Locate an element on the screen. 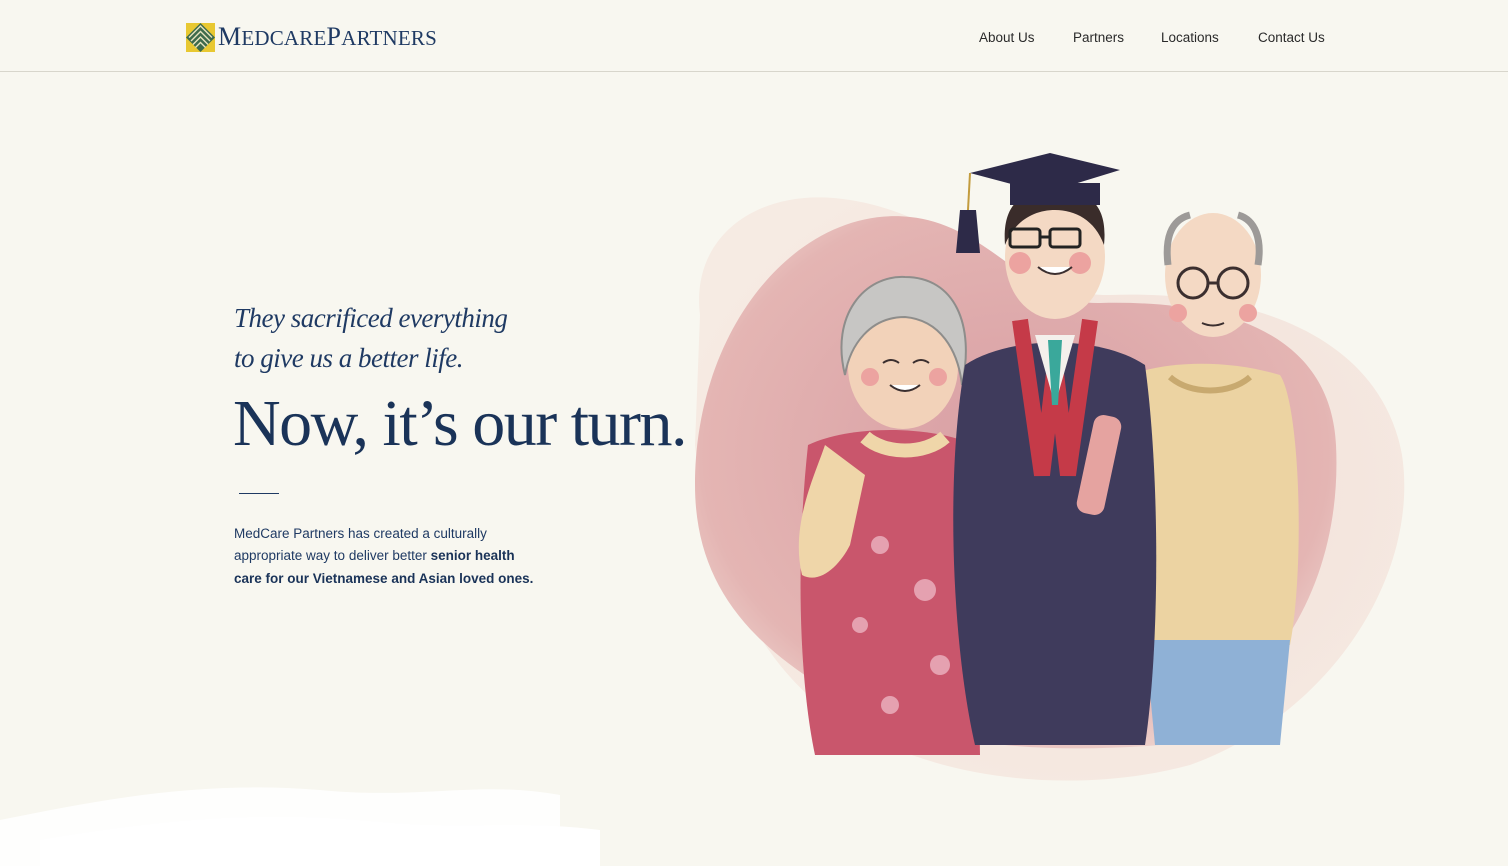 The height and width of the screenshot is (866, 1508). nav-partners: Partners is located at coordinates (1098, 38).